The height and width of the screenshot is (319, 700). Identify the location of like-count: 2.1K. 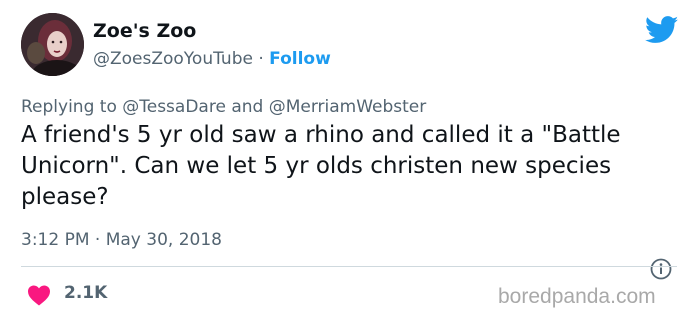
(86, 293).